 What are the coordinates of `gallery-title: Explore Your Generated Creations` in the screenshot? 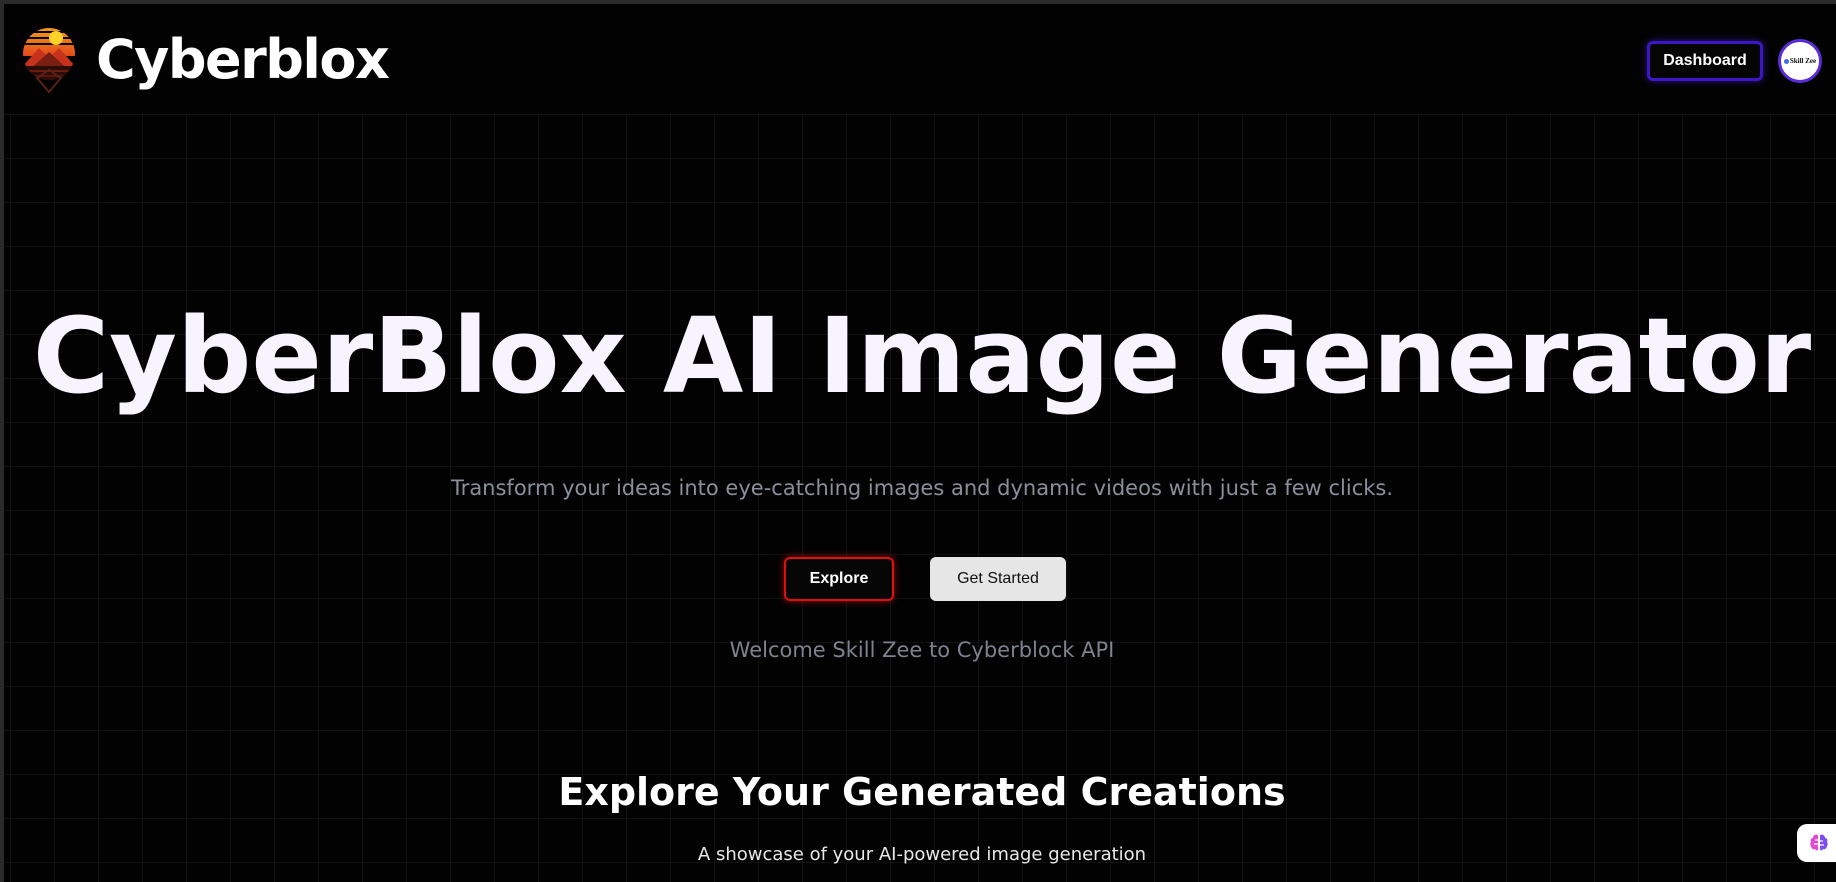 It's located at (922, 792).